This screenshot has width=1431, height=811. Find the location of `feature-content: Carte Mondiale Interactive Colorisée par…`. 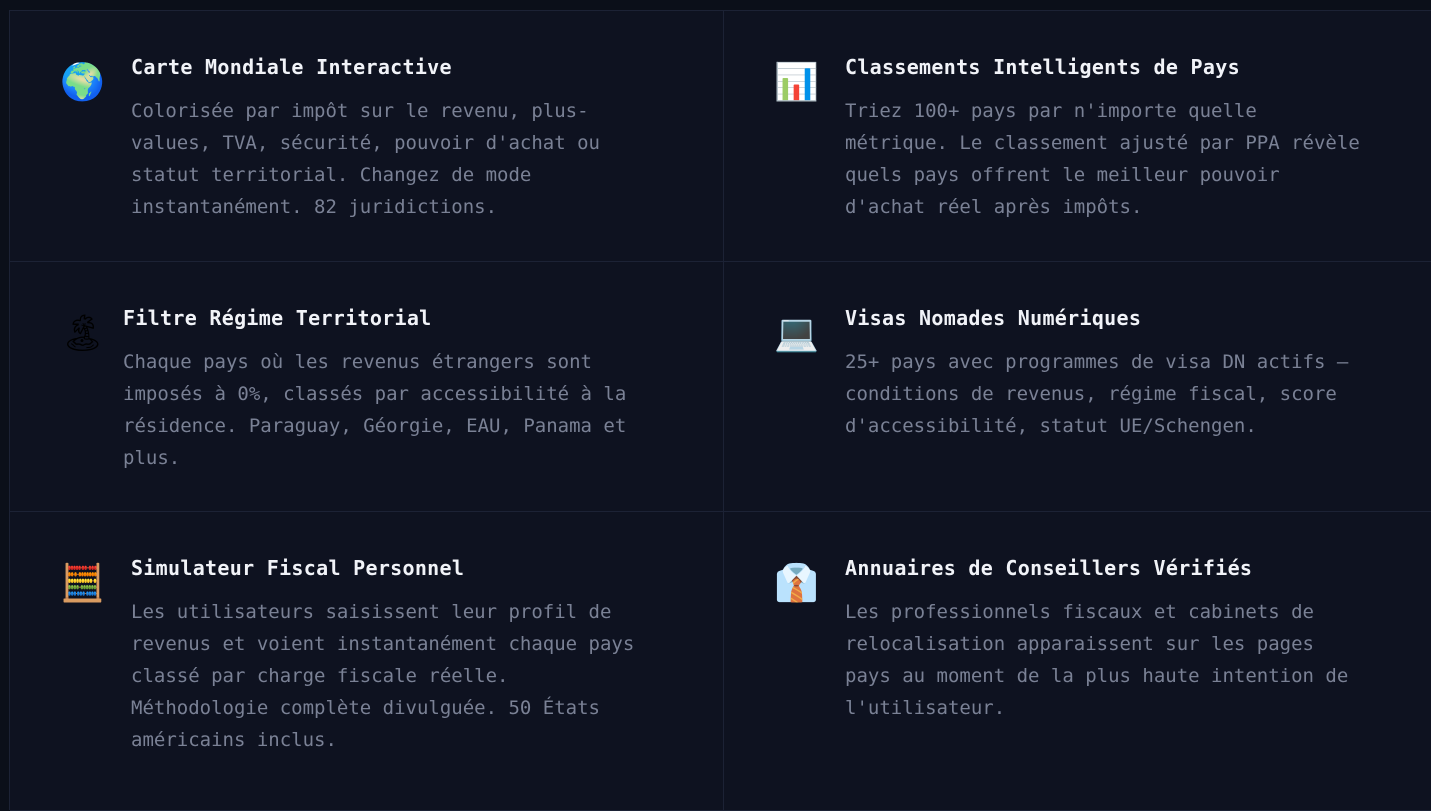

feature-content: Carte Mondiale Interactive Colorisée par… is located at coordinates (412, 139).